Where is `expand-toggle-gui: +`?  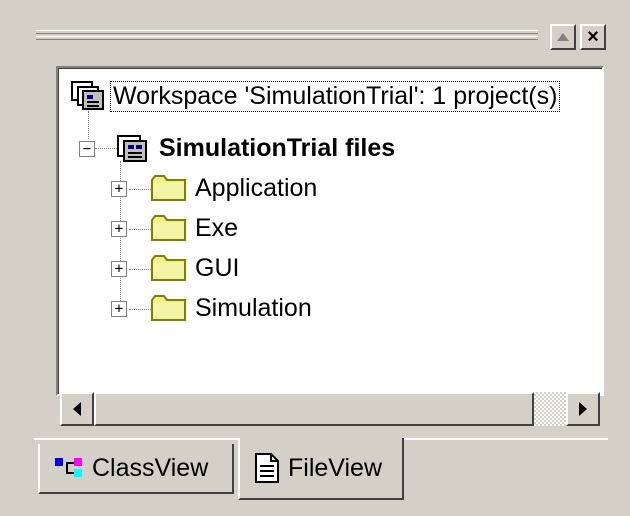 expand-toggle-gui: + is located at coordinates (119, 269).